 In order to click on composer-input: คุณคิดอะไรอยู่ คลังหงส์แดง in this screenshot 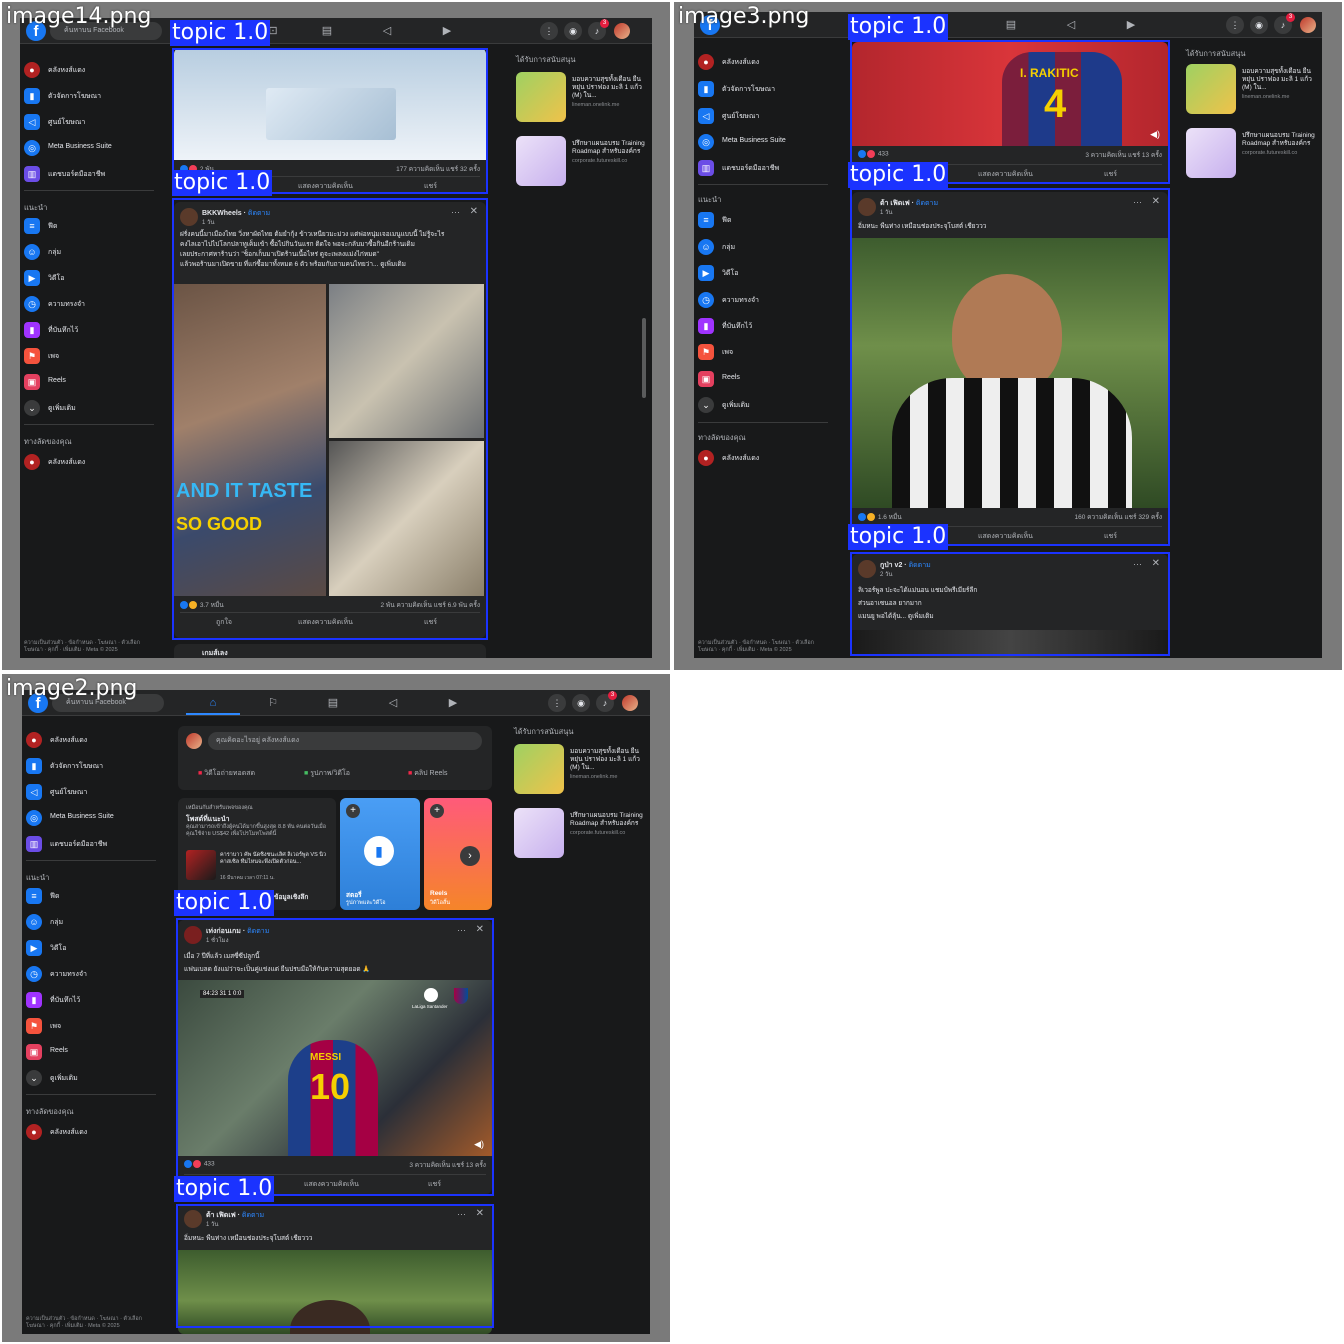, I will do `click(345, 741)`.